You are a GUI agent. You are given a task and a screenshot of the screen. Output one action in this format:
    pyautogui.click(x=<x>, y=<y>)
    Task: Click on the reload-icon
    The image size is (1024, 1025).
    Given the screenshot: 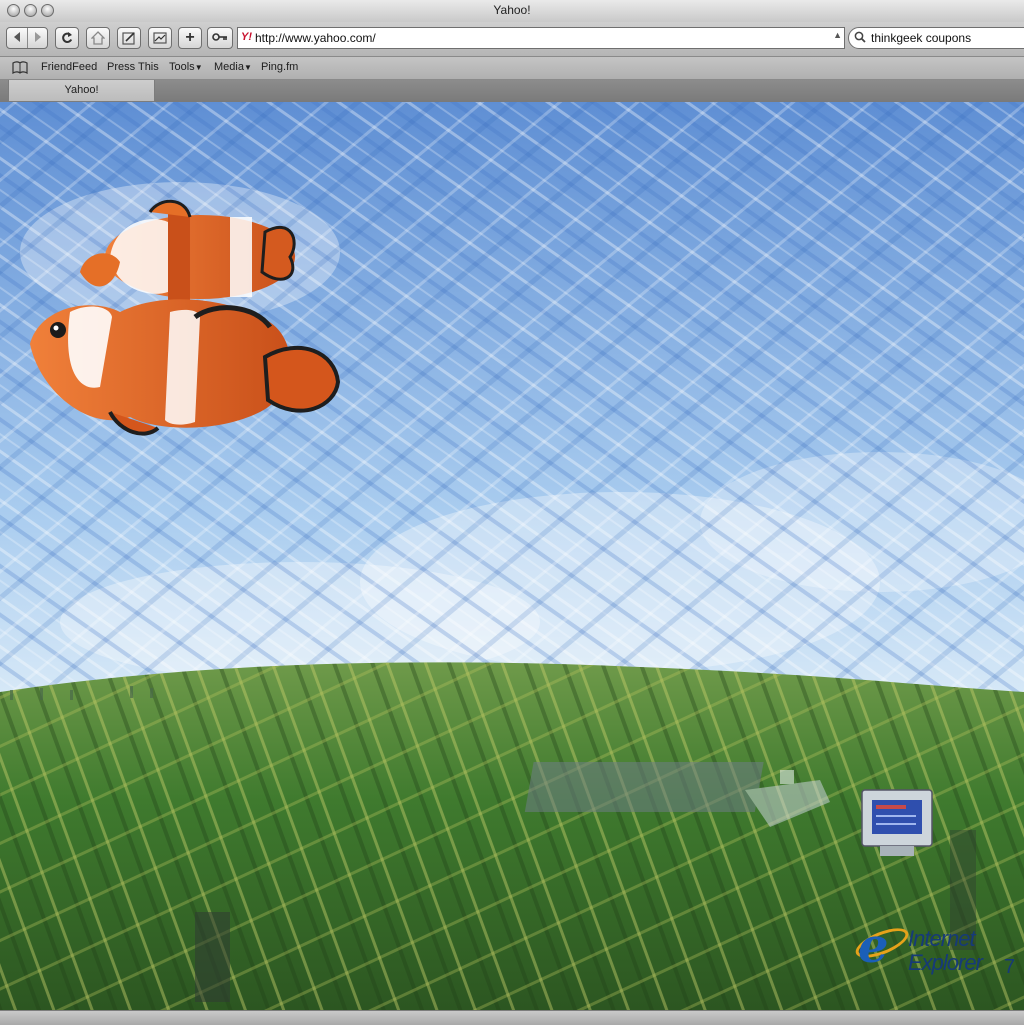 What is the action you would take?
    pyautogui.click(x=67, y=37)
    